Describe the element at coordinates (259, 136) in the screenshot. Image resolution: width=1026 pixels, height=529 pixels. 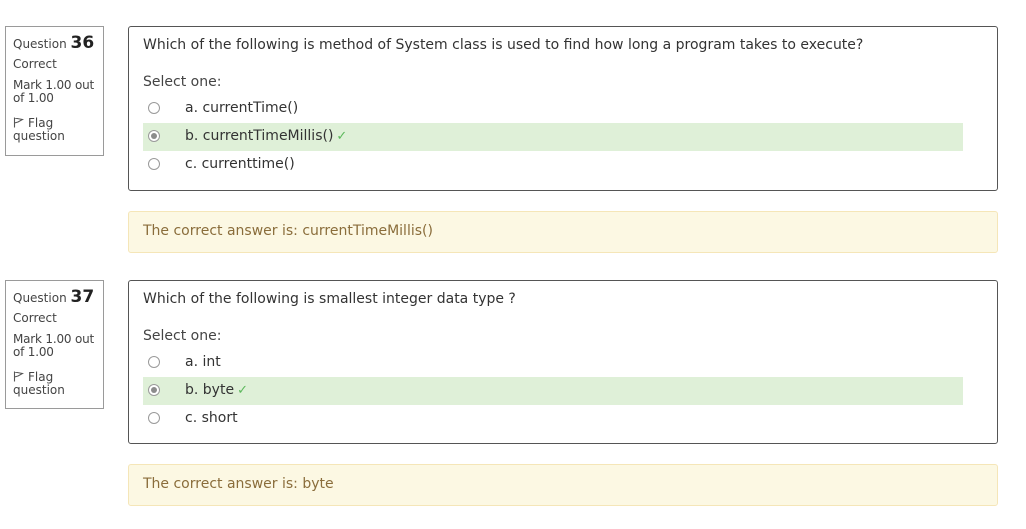
I see `answer-option-label: b. currentTimeMillis()` at that location.